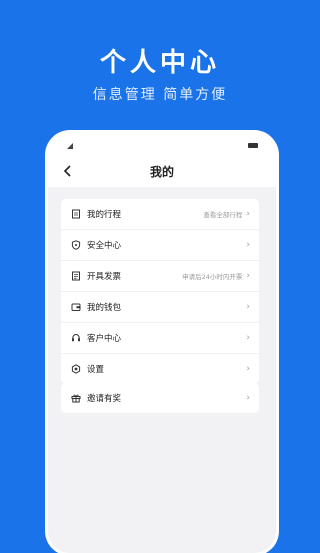 This screenshot has height=553, width=320. Describe the element at coordinates (104, 215) in the screenshot. I see `menu-item-label: 我的行程` at that location.